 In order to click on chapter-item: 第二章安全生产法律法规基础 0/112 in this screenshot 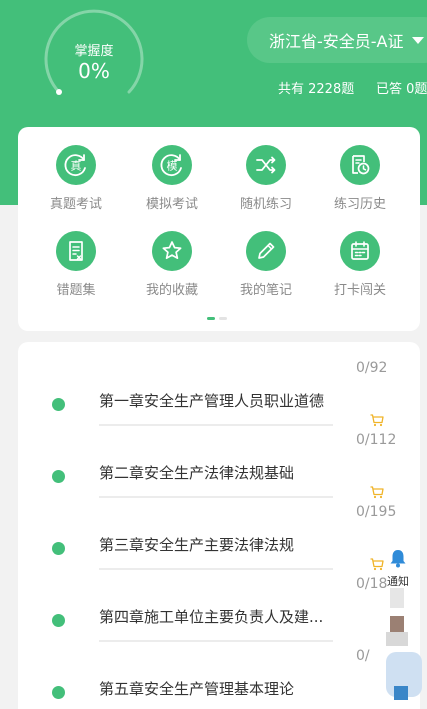, I will do `click(219, 464)`.